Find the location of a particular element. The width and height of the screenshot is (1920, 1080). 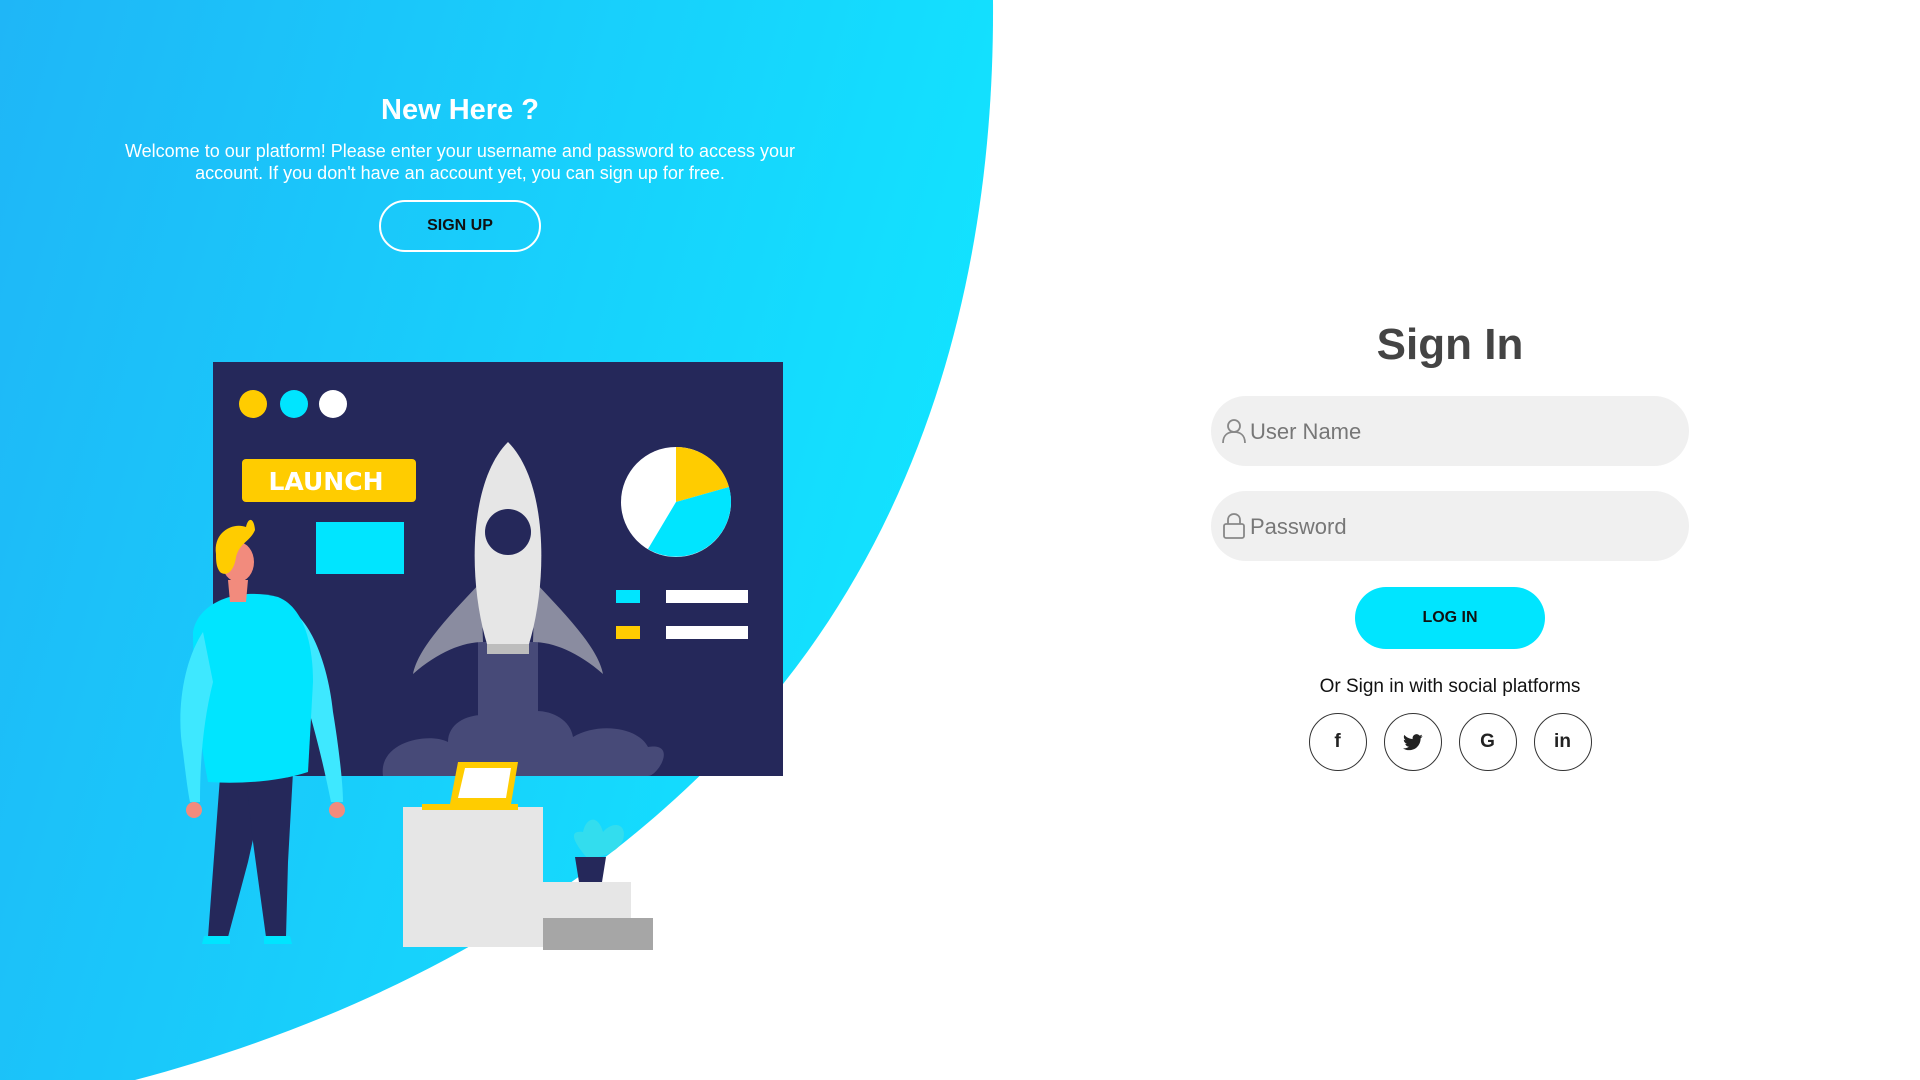

rocket-window is located at coordinates (508, 532).